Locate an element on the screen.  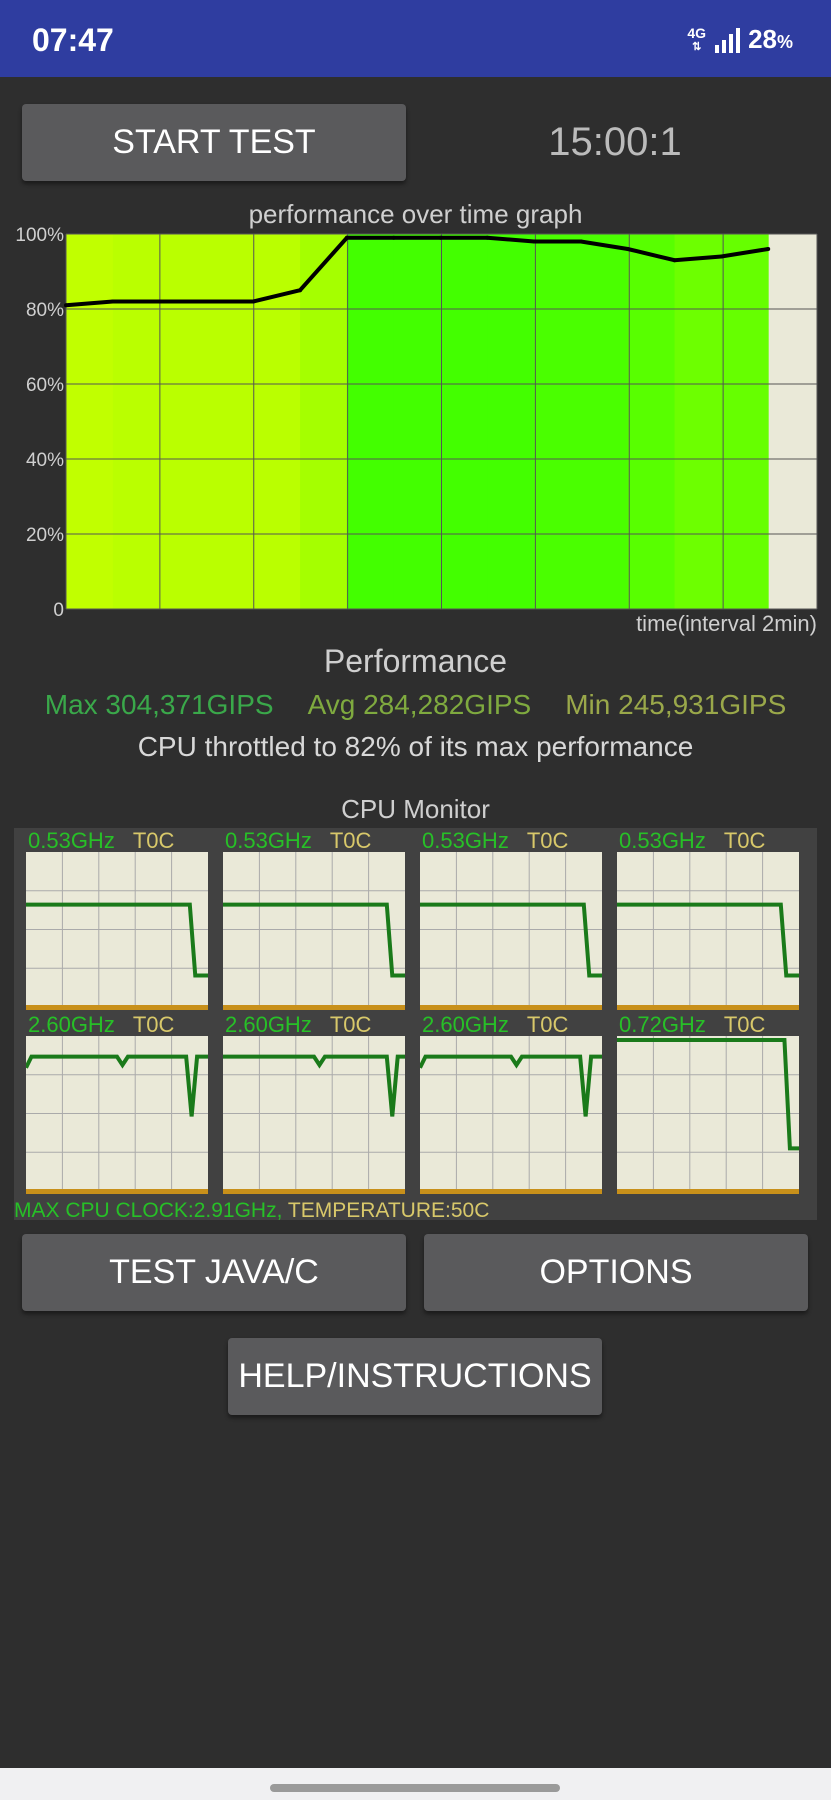
cpu-core-4: 2.60GHz T0C is located at coordinates (117, 1103).